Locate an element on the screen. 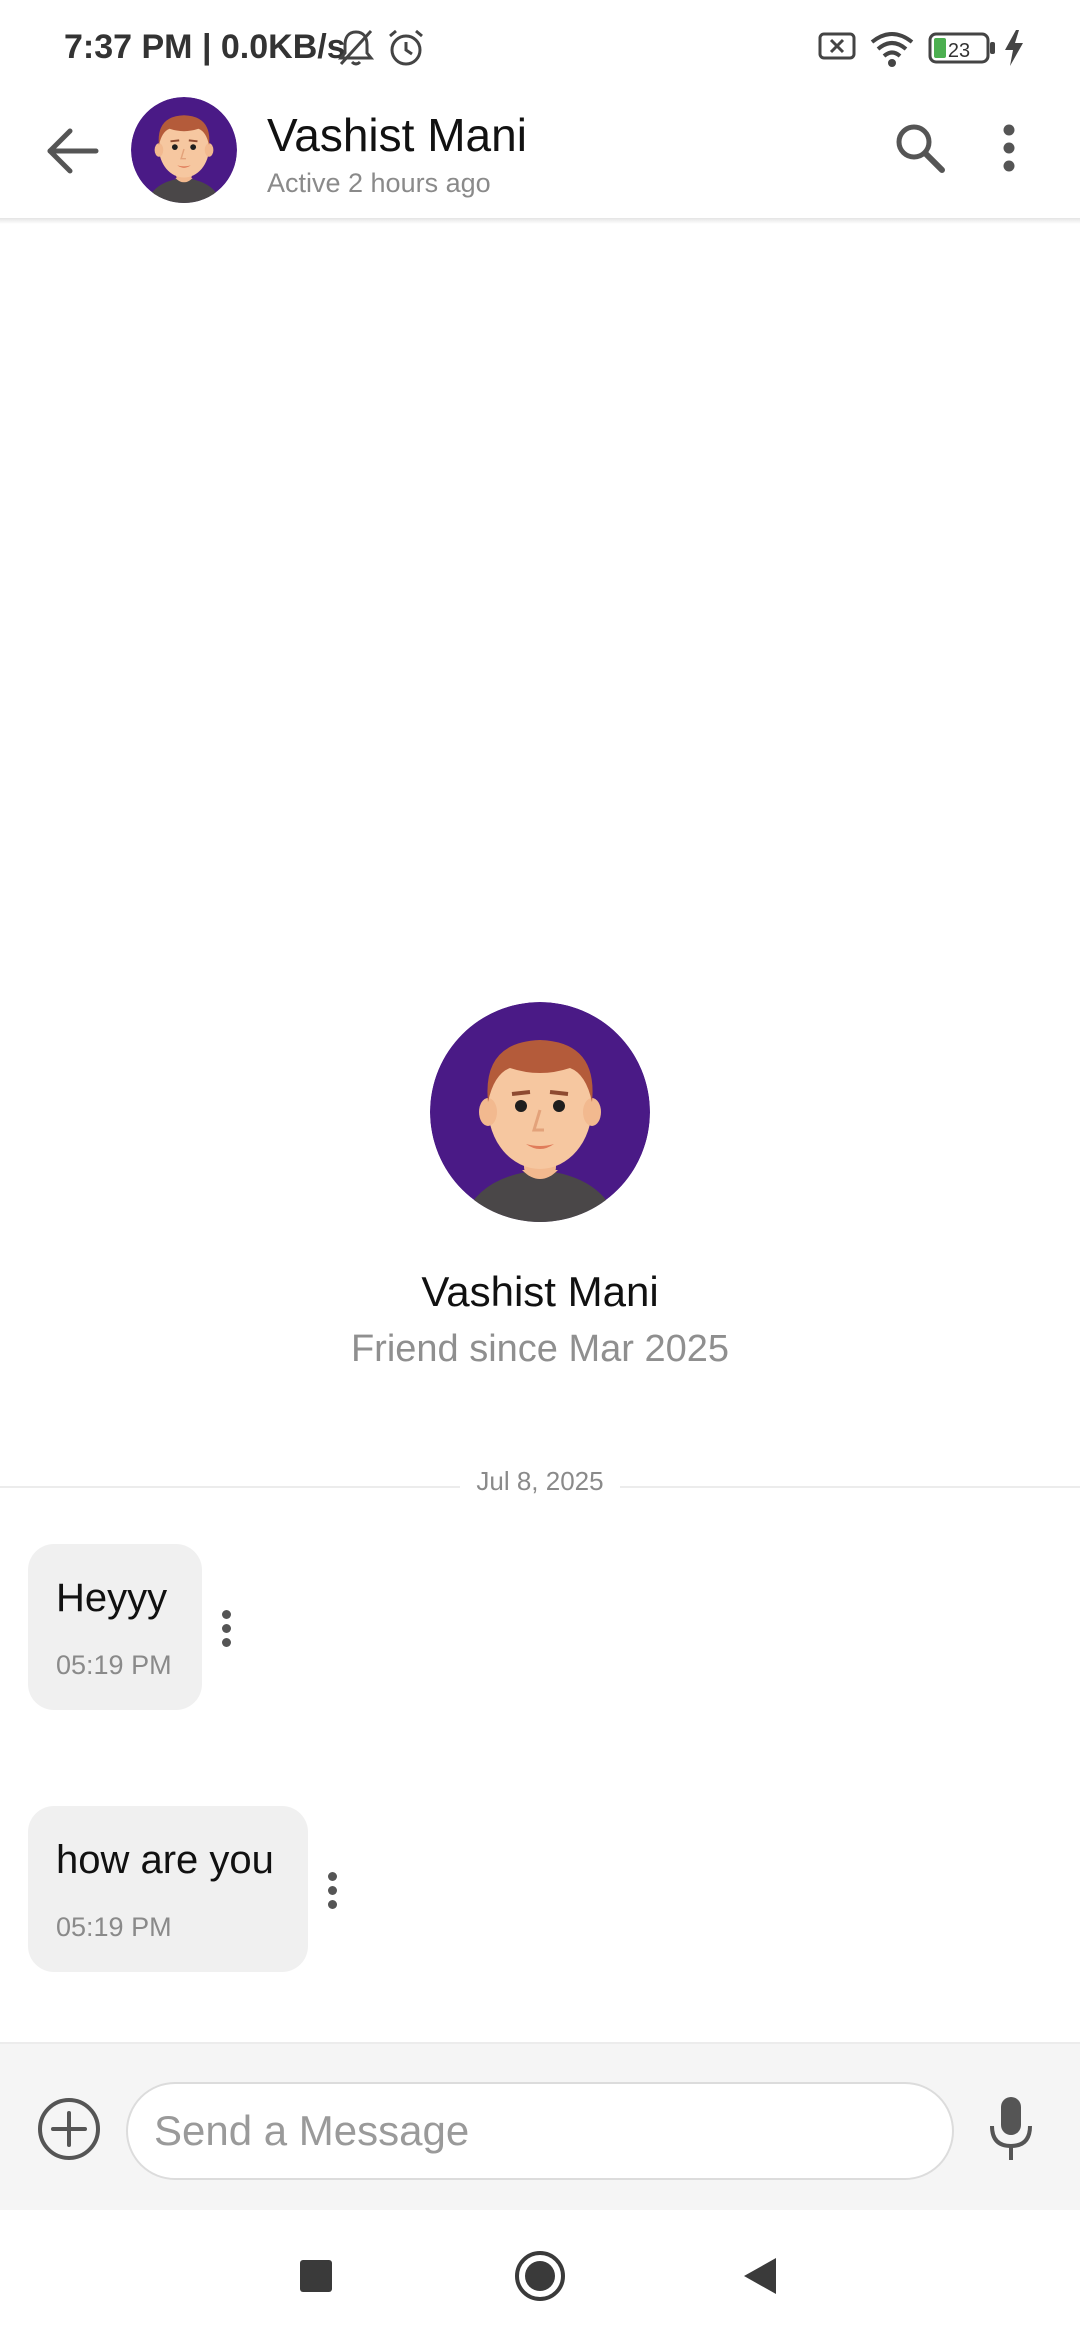  bell-off-icon is located at coordinates (356, 47).